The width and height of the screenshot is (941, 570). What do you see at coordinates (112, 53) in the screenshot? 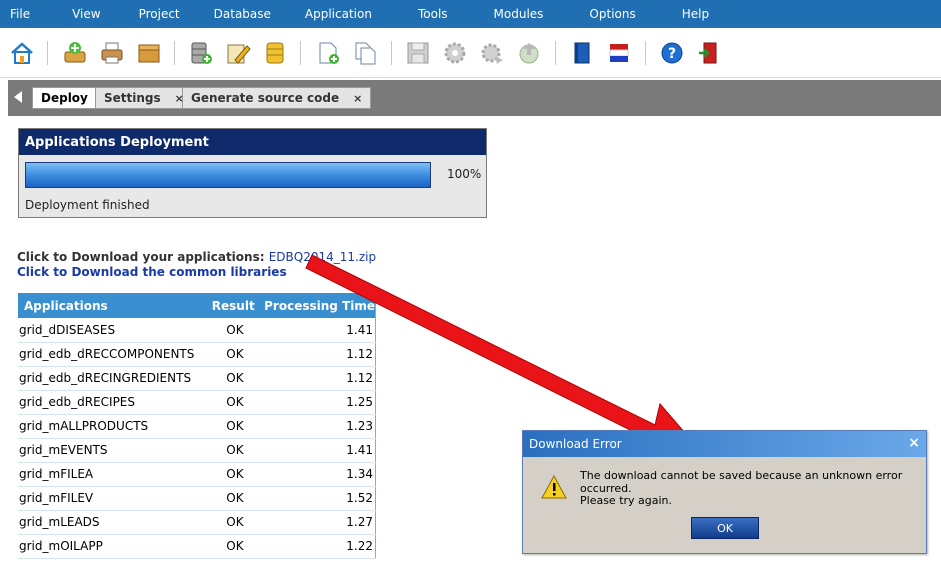
I see `print-icon` at bounding box center [112, 53].